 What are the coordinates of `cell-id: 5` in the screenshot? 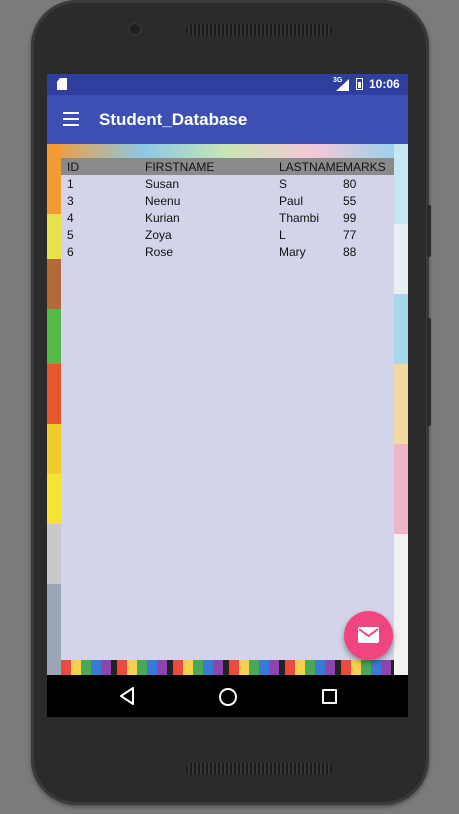 It's located at (70, 235).